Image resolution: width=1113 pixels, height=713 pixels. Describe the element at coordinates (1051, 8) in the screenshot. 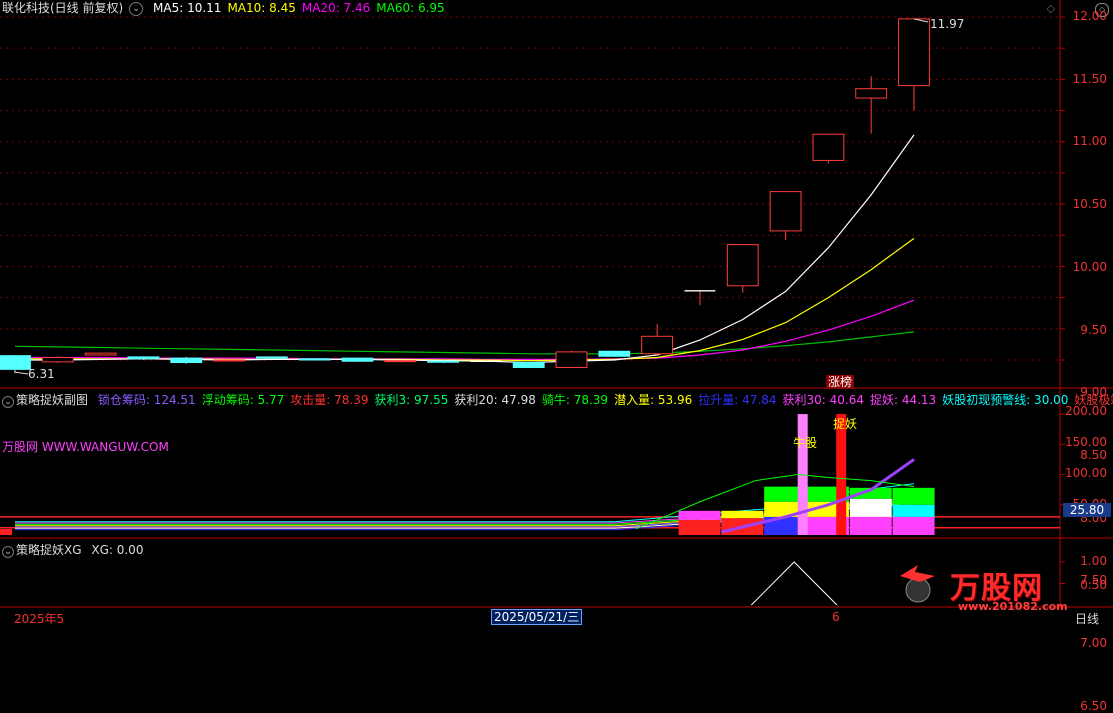

I see `diamond-icon: ◇` at that location.